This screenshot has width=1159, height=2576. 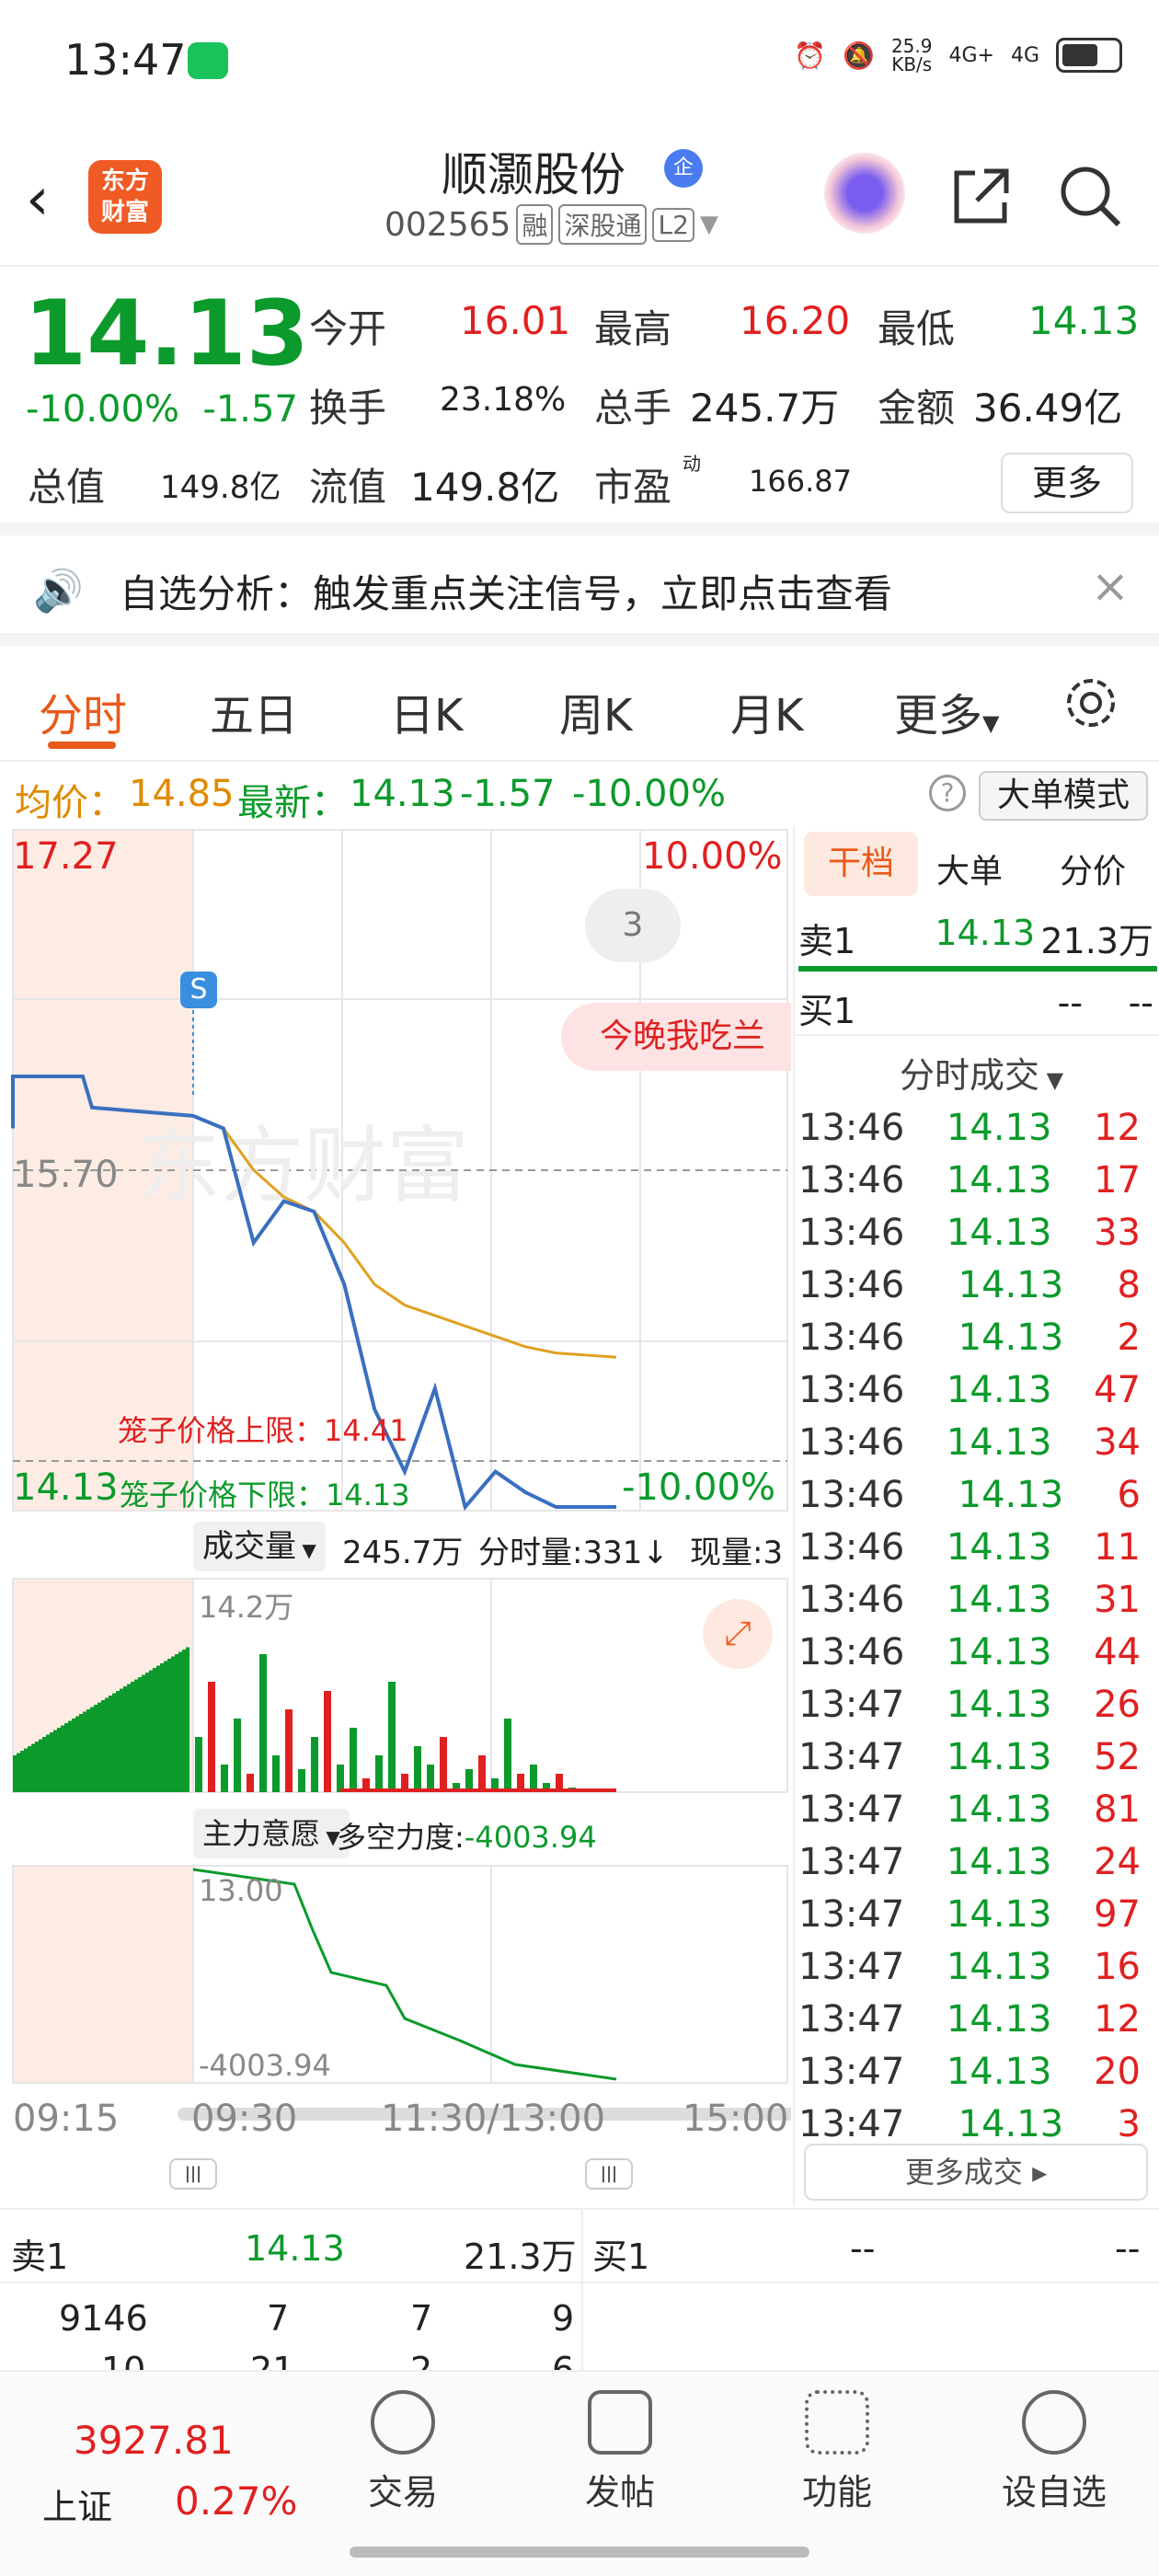 What do you see at coordinates (1117, 1652) in the screenshot?
I see `tick-vol: 44` at bounding box center [1117, 1652].